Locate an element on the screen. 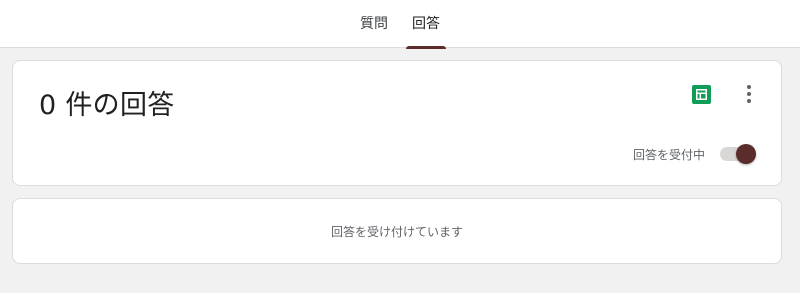  link-to-sheets-button is located at coordinates (701, 94).